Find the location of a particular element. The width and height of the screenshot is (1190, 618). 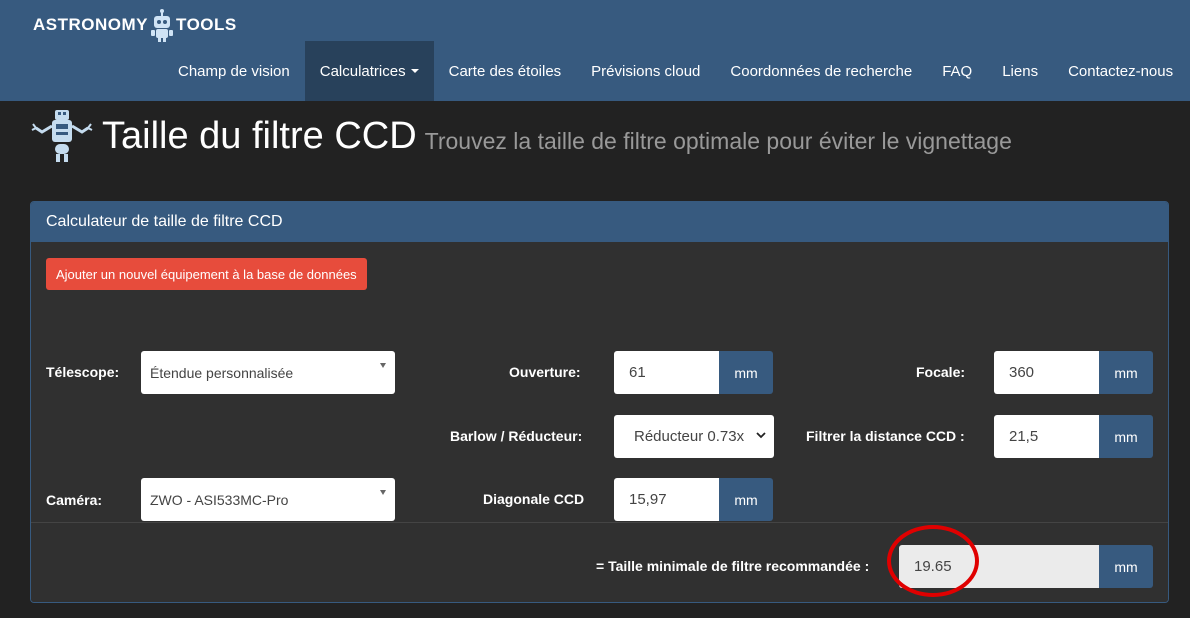

ccd-diagonal-input: 15,97 is located at coordinates (666, 499).